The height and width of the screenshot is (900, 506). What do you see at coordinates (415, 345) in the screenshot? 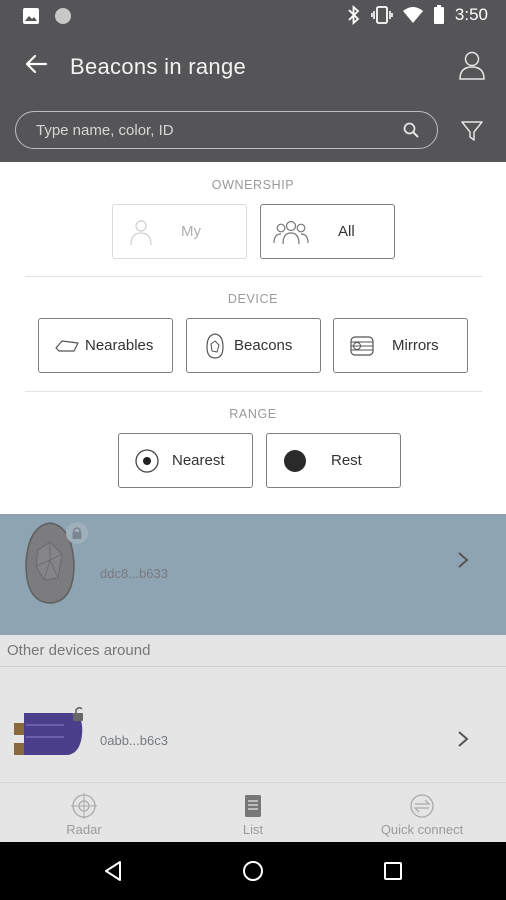
I see `device-mirrors-label: Mirrors` at bounding box center [415, 345].